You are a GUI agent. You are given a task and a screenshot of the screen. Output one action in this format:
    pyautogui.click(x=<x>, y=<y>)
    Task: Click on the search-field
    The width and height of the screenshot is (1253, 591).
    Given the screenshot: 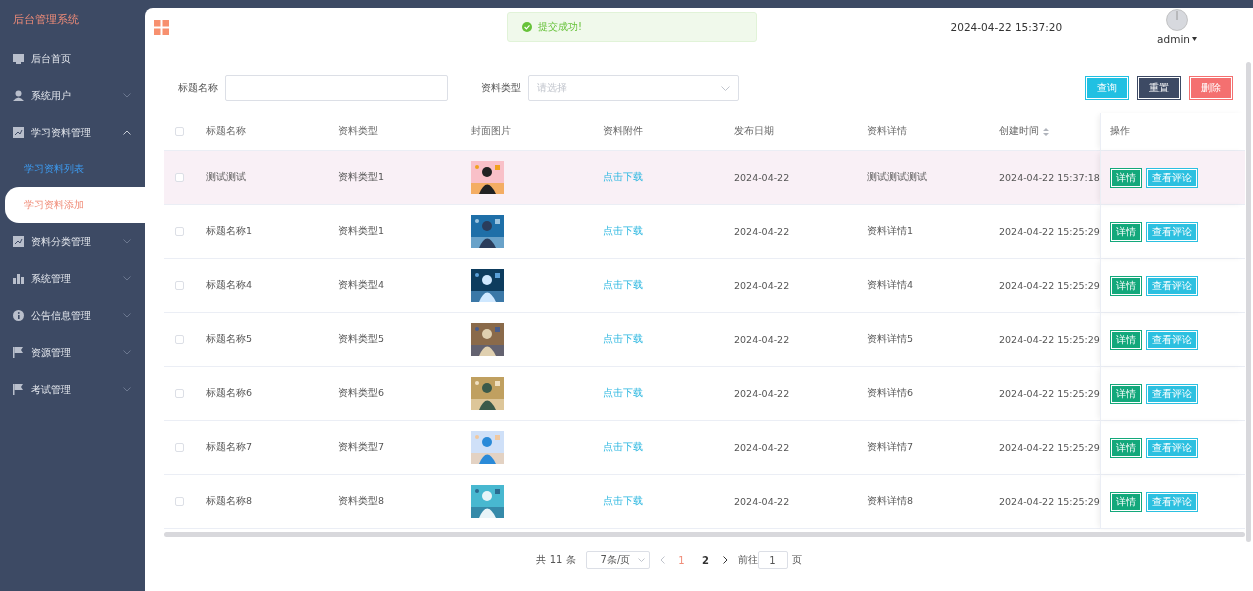 What is the action you would take?
    pyautogui.click(x=336, y=88)
    